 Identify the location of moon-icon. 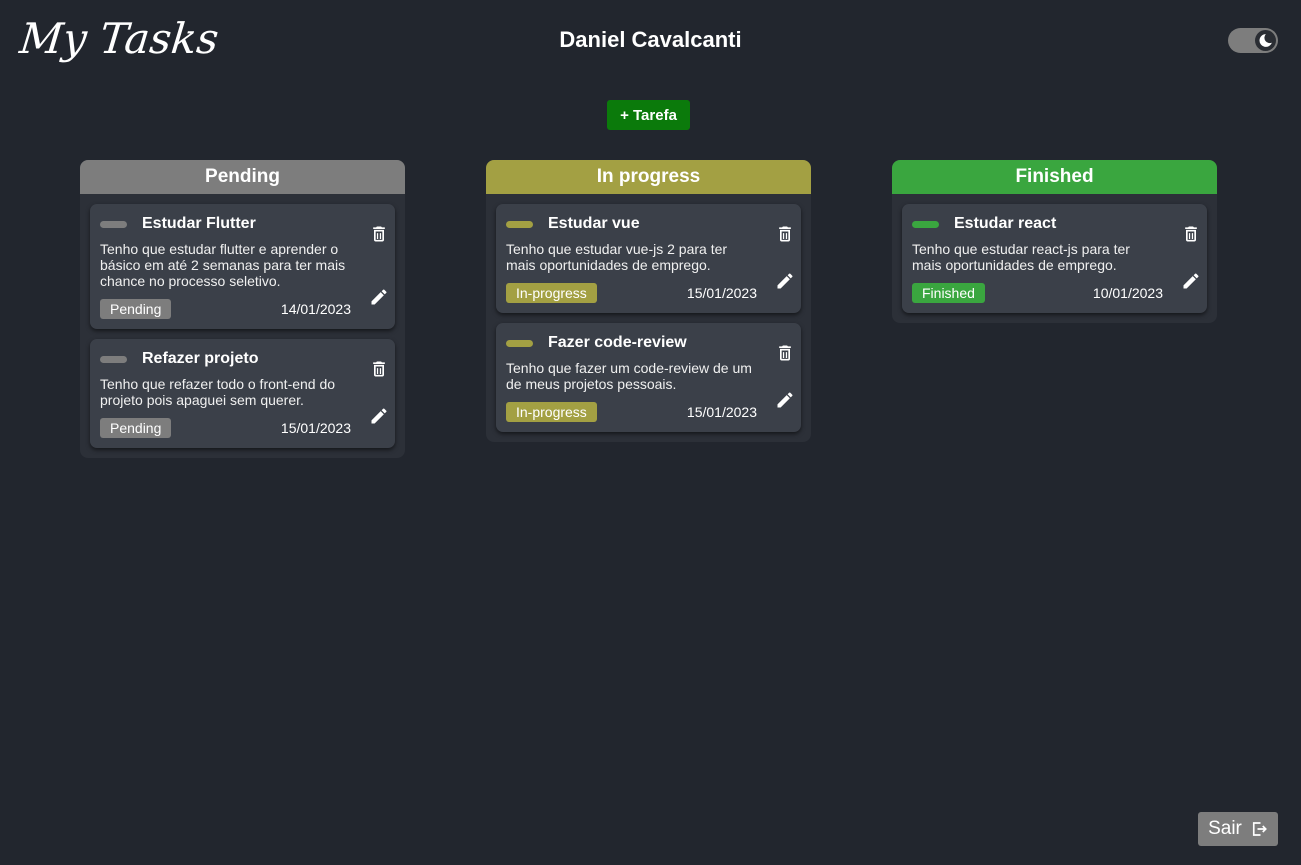
(1265, 40).